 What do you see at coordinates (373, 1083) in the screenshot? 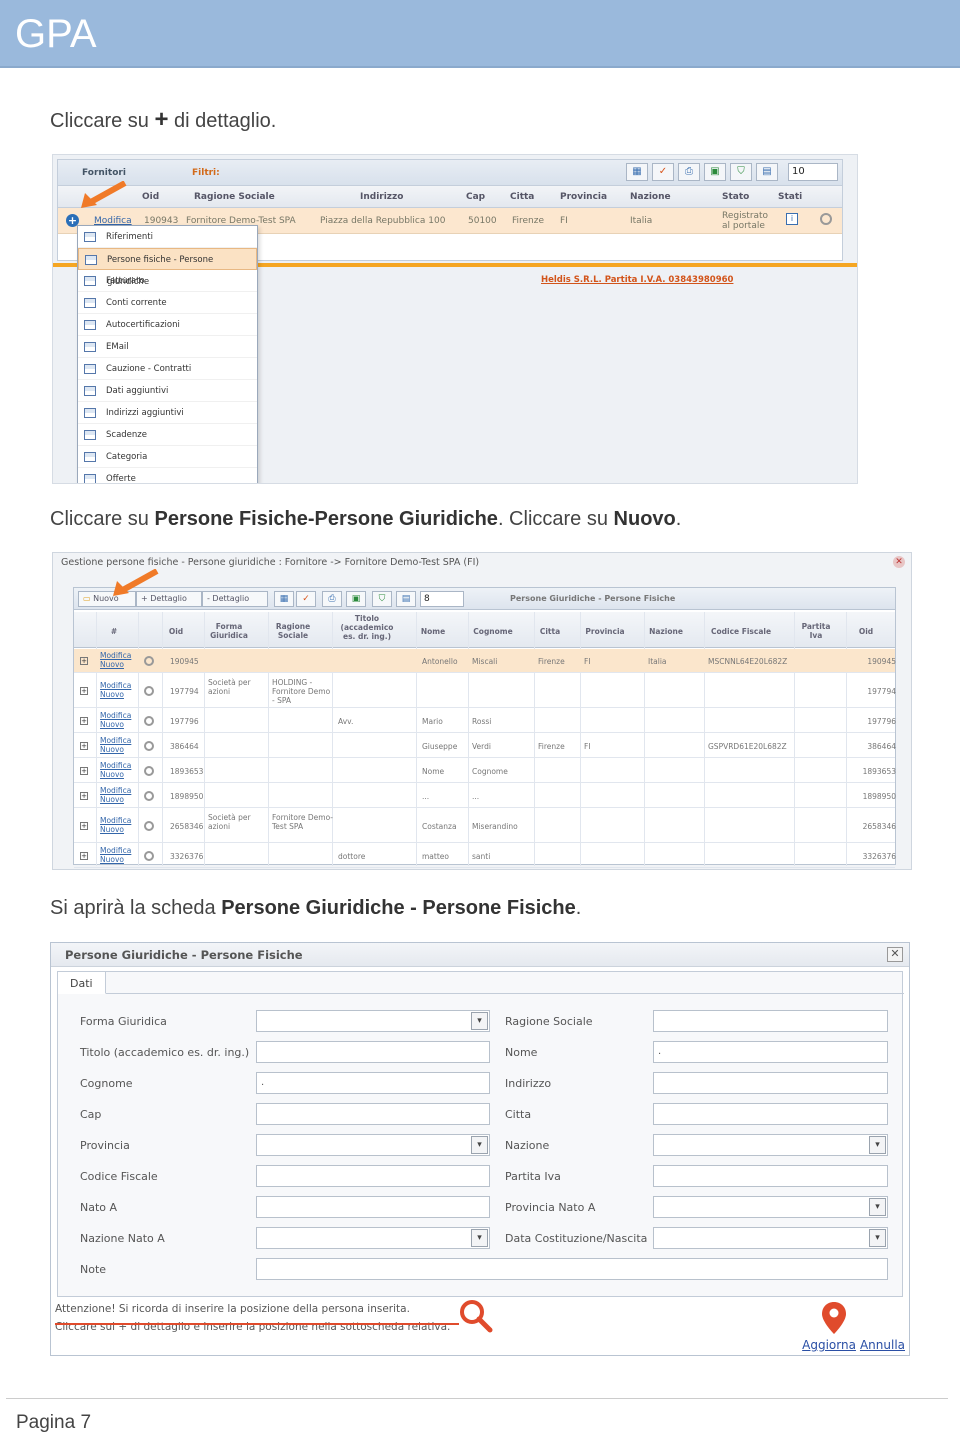
I see `cognome-field: .` at bounding box center [373, 1083].